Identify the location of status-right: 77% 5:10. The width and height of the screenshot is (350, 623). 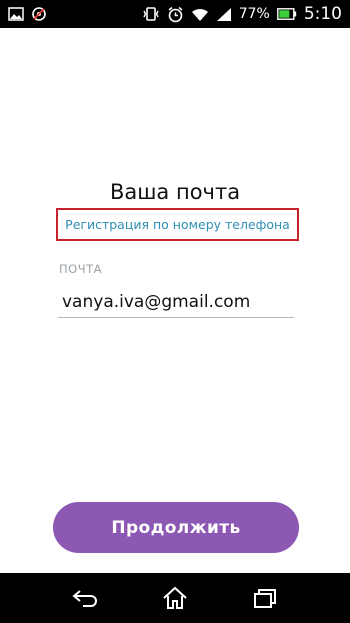
(242, 14).